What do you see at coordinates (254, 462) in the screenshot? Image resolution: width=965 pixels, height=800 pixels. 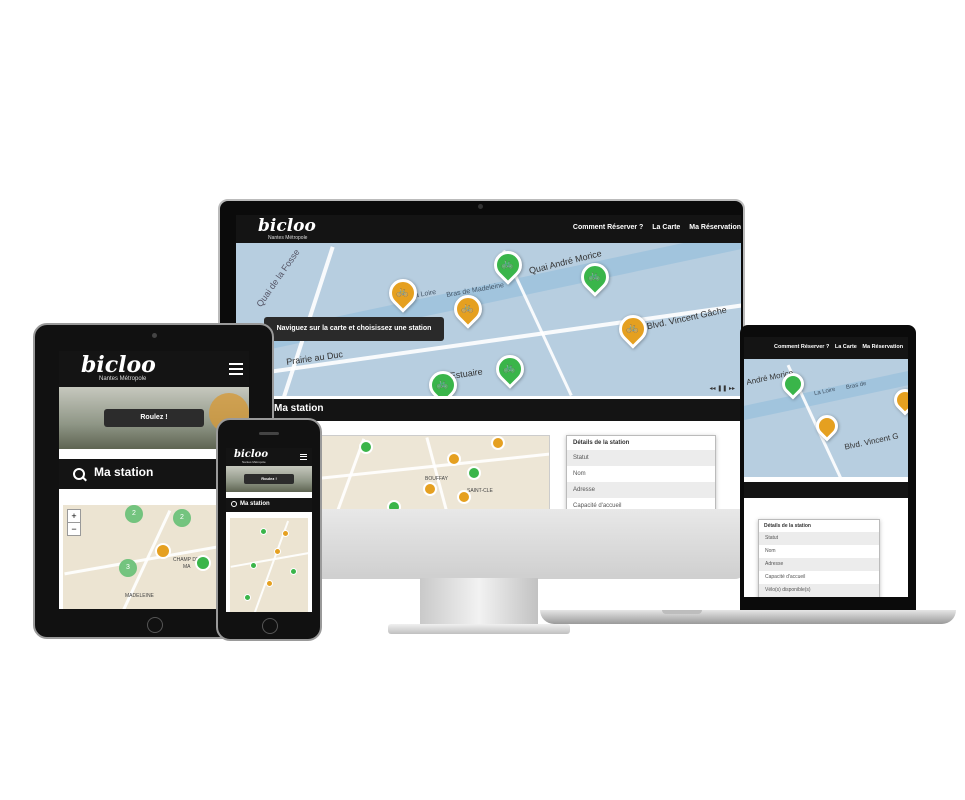 I see `logo-subtitle: Nantes Métropole` at bounding box center [254, 462].